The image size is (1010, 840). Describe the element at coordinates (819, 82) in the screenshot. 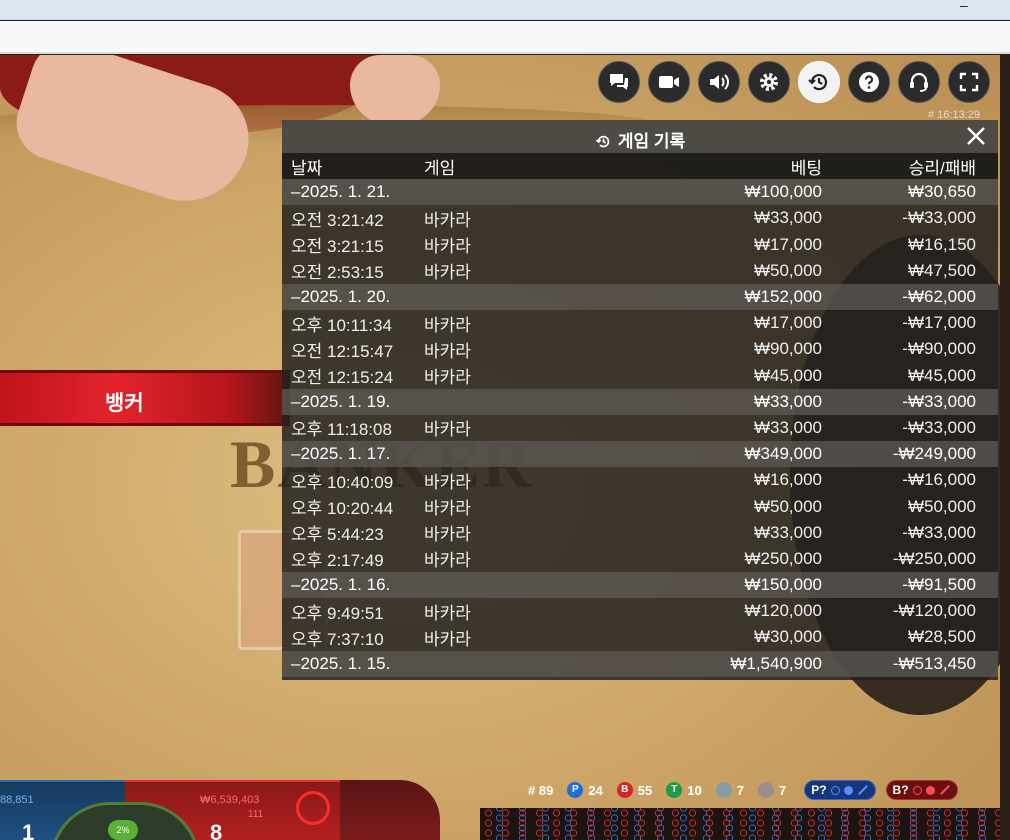

I see `history-button` at that location.